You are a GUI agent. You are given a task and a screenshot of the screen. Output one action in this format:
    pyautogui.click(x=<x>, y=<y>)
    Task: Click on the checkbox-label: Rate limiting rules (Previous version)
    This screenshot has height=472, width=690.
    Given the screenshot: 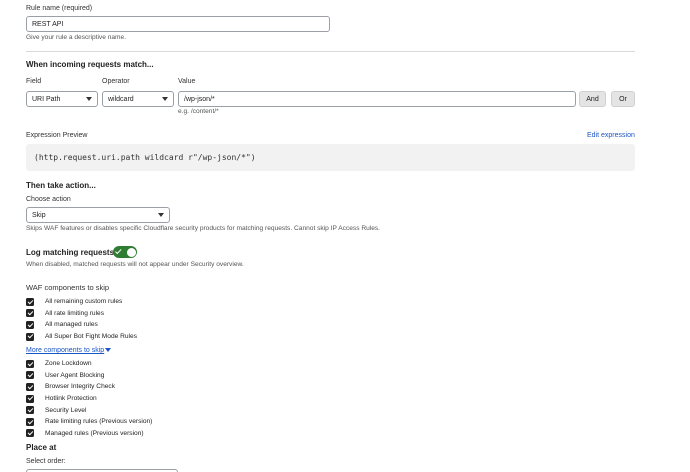 What is the action you would take?
    pyautogui.click(x=99, y=422)
    